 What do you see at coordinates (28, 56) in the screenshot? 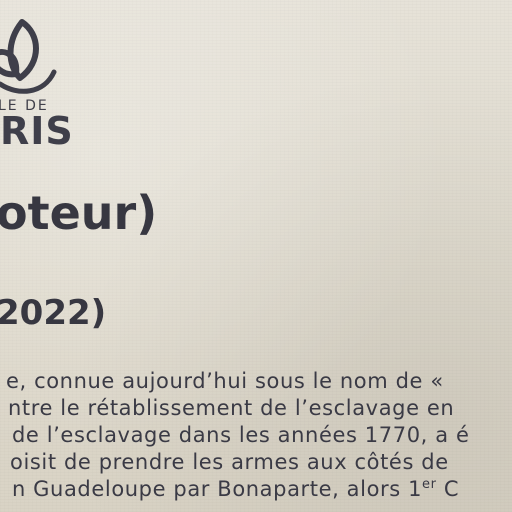
I see `flower-logo-icon` at bounding box center [28, 56].